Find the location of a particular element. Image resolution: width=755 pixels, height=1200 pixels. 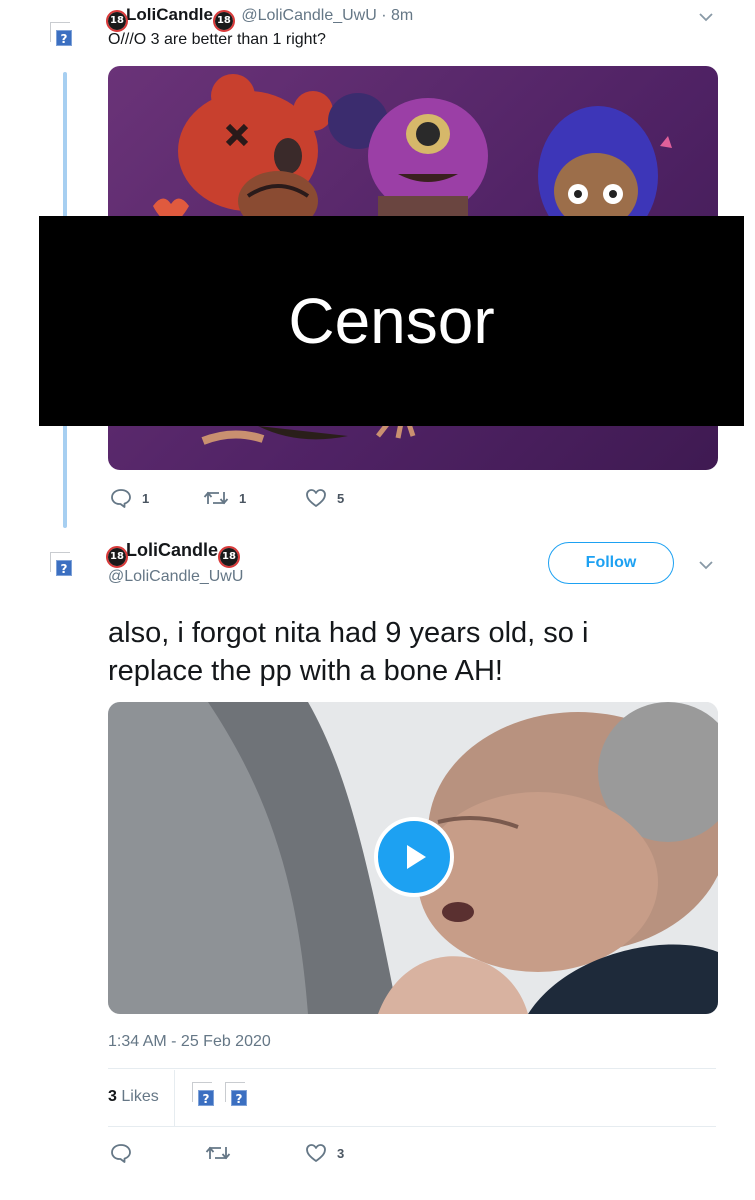

tweet2-reply-button is located at coordinates (121, 1153).